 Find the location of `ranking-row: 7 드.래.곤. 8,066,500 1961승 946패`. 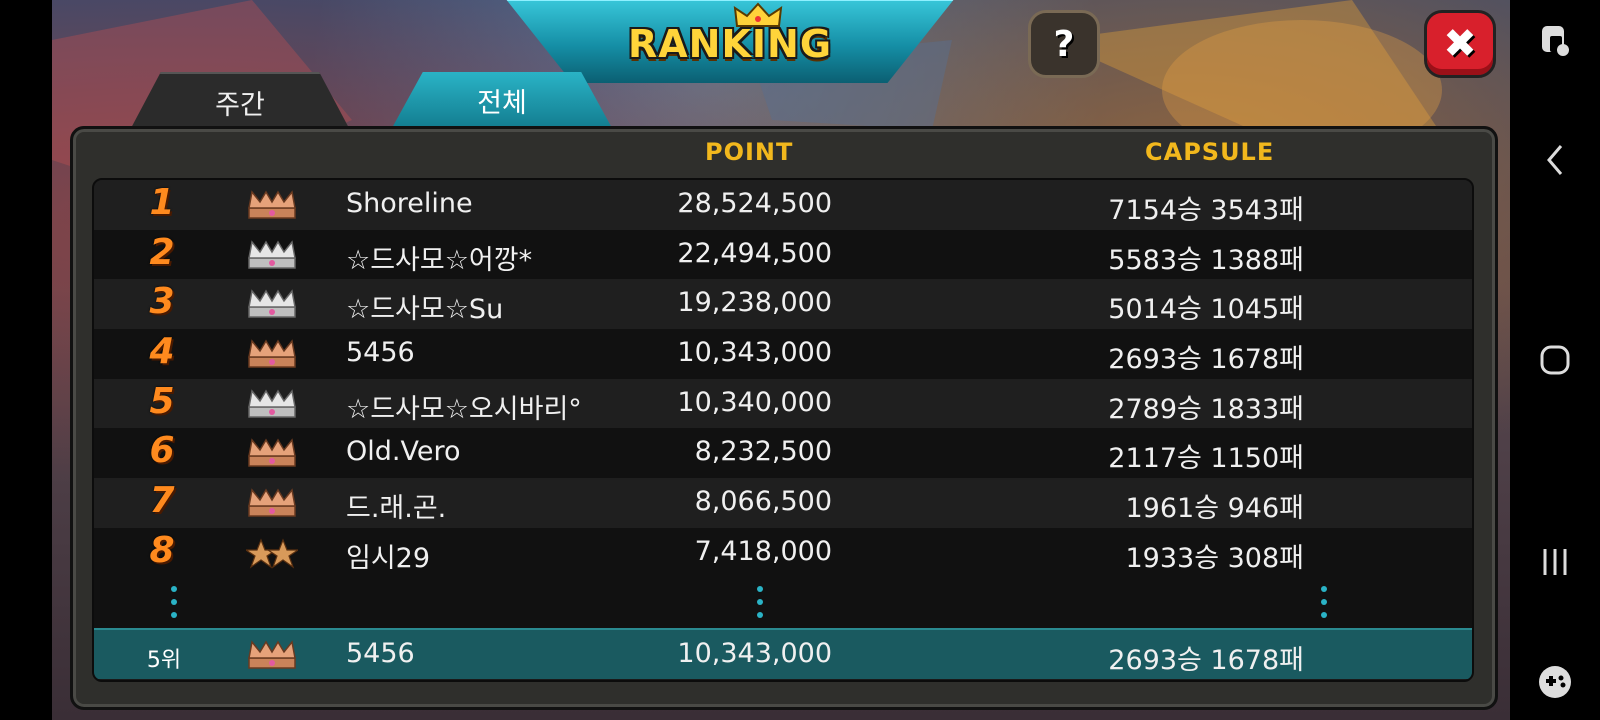

ranking-row: 7 드.래.곤. 8,066,500 1961승 946패 is located at coordinates (783, 503).